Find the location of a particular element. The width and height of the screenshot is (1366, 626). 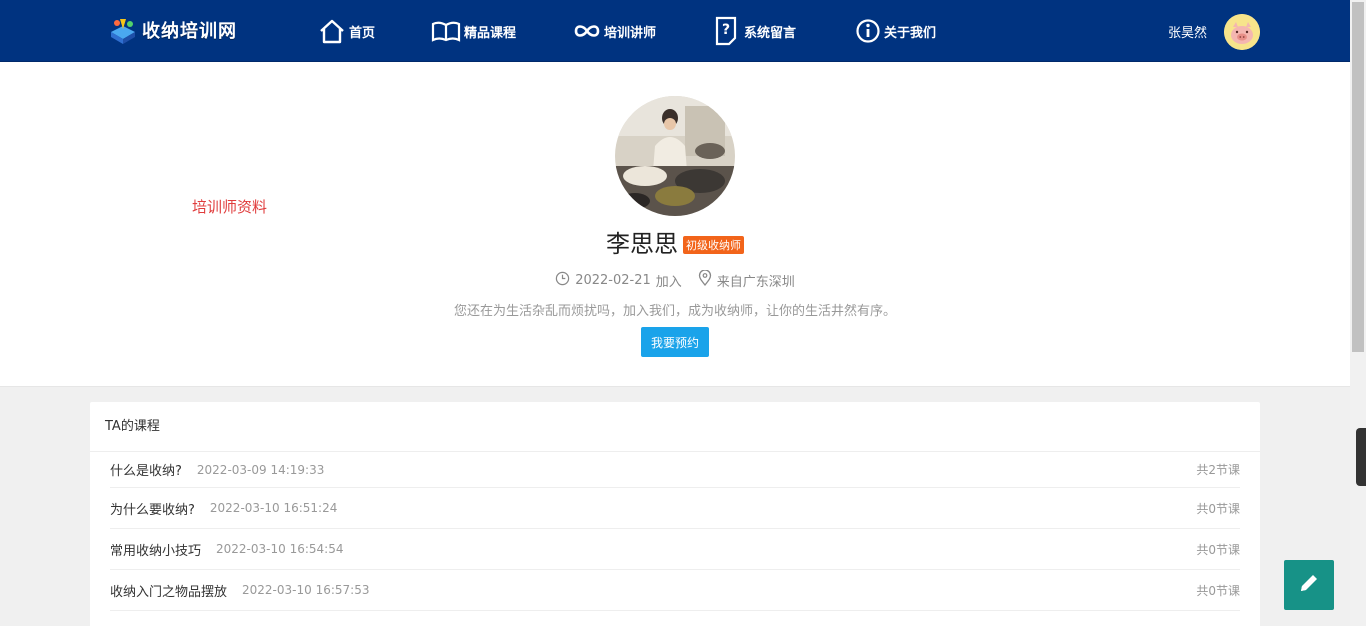

nav-label: 系统留言 is located at coordinates (770, 33).